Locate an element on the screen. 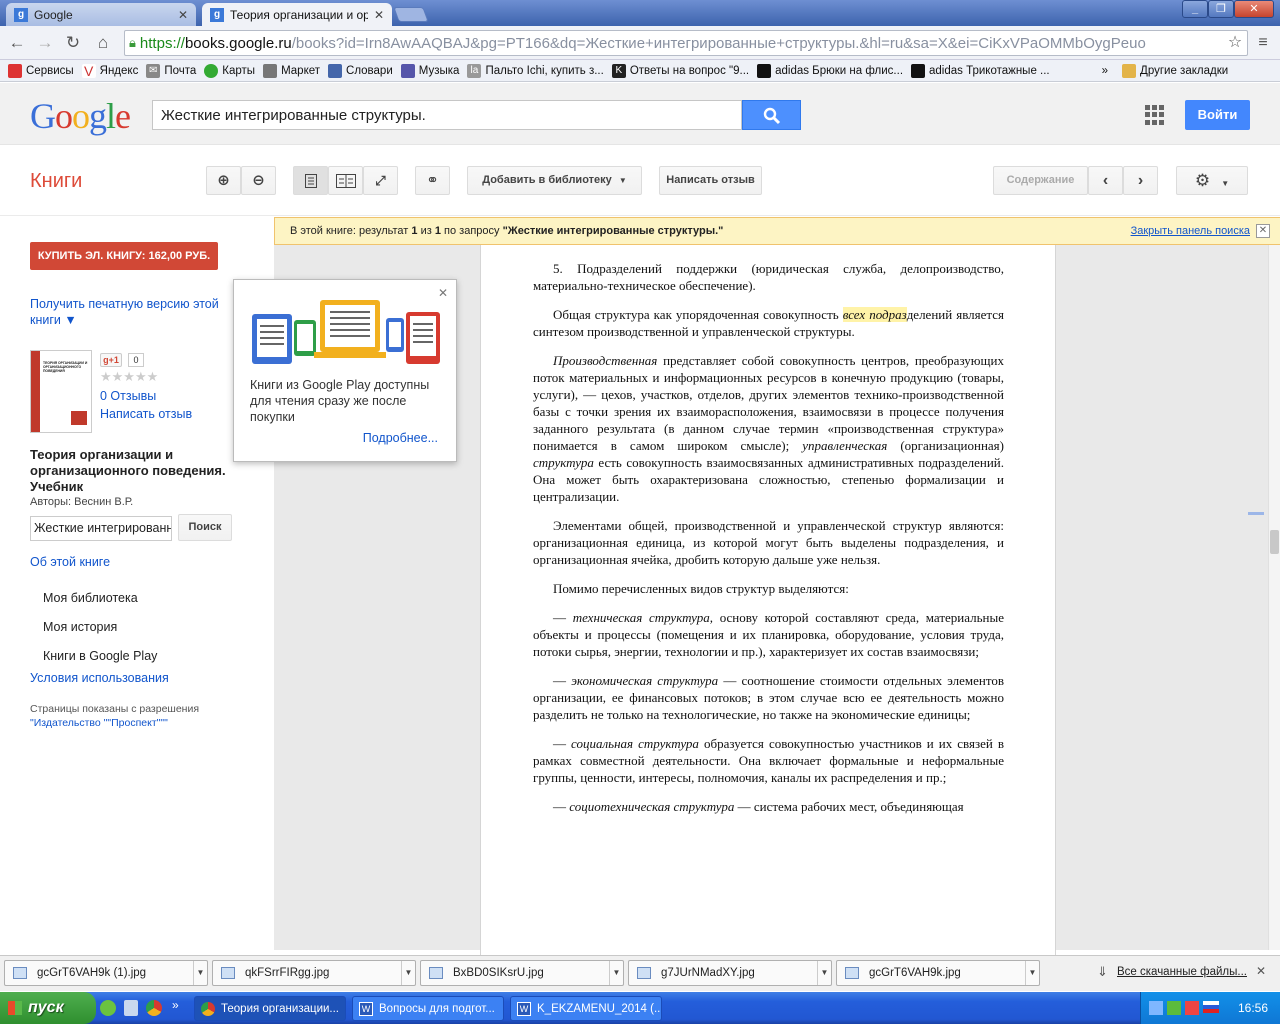 Image resolution: width=1280 pixels, height=1024 pixels. about-book-link: Об этой книге is located at coordinates (70, 562).